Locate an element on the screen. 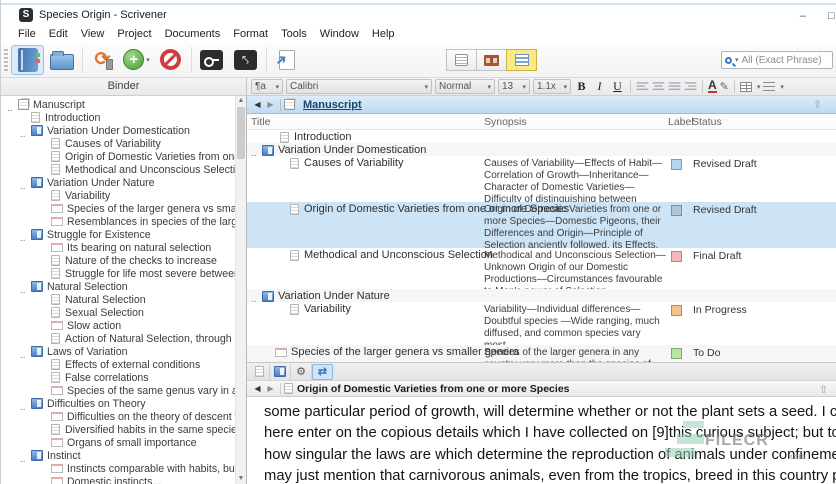  scrollbar-thumb is located at coordinates (241, 133).